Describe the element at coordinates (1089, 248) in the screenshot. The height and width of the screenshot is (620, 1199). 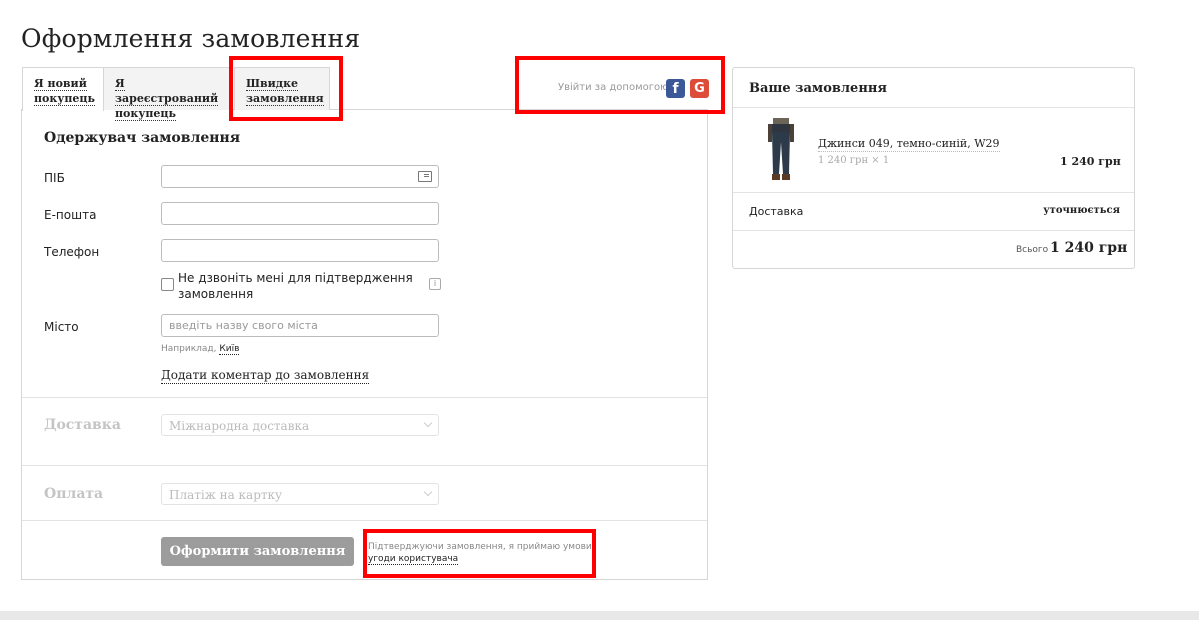
I see `order-total-value: 1 240 грн` at that location.